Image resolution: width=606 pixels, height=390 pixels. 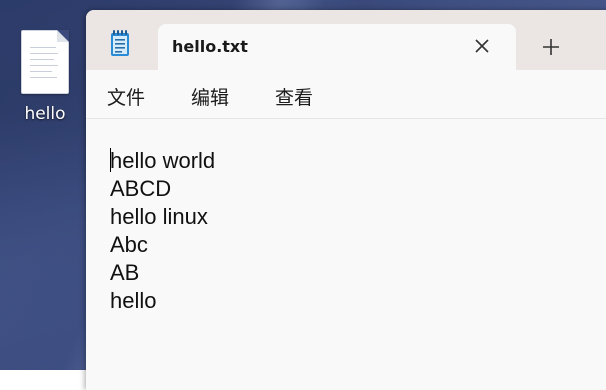 What do you see at coordinates (210, 46) in the screenshot?
I see `tab-title: hello.txt` at bounding box center [210, 46].